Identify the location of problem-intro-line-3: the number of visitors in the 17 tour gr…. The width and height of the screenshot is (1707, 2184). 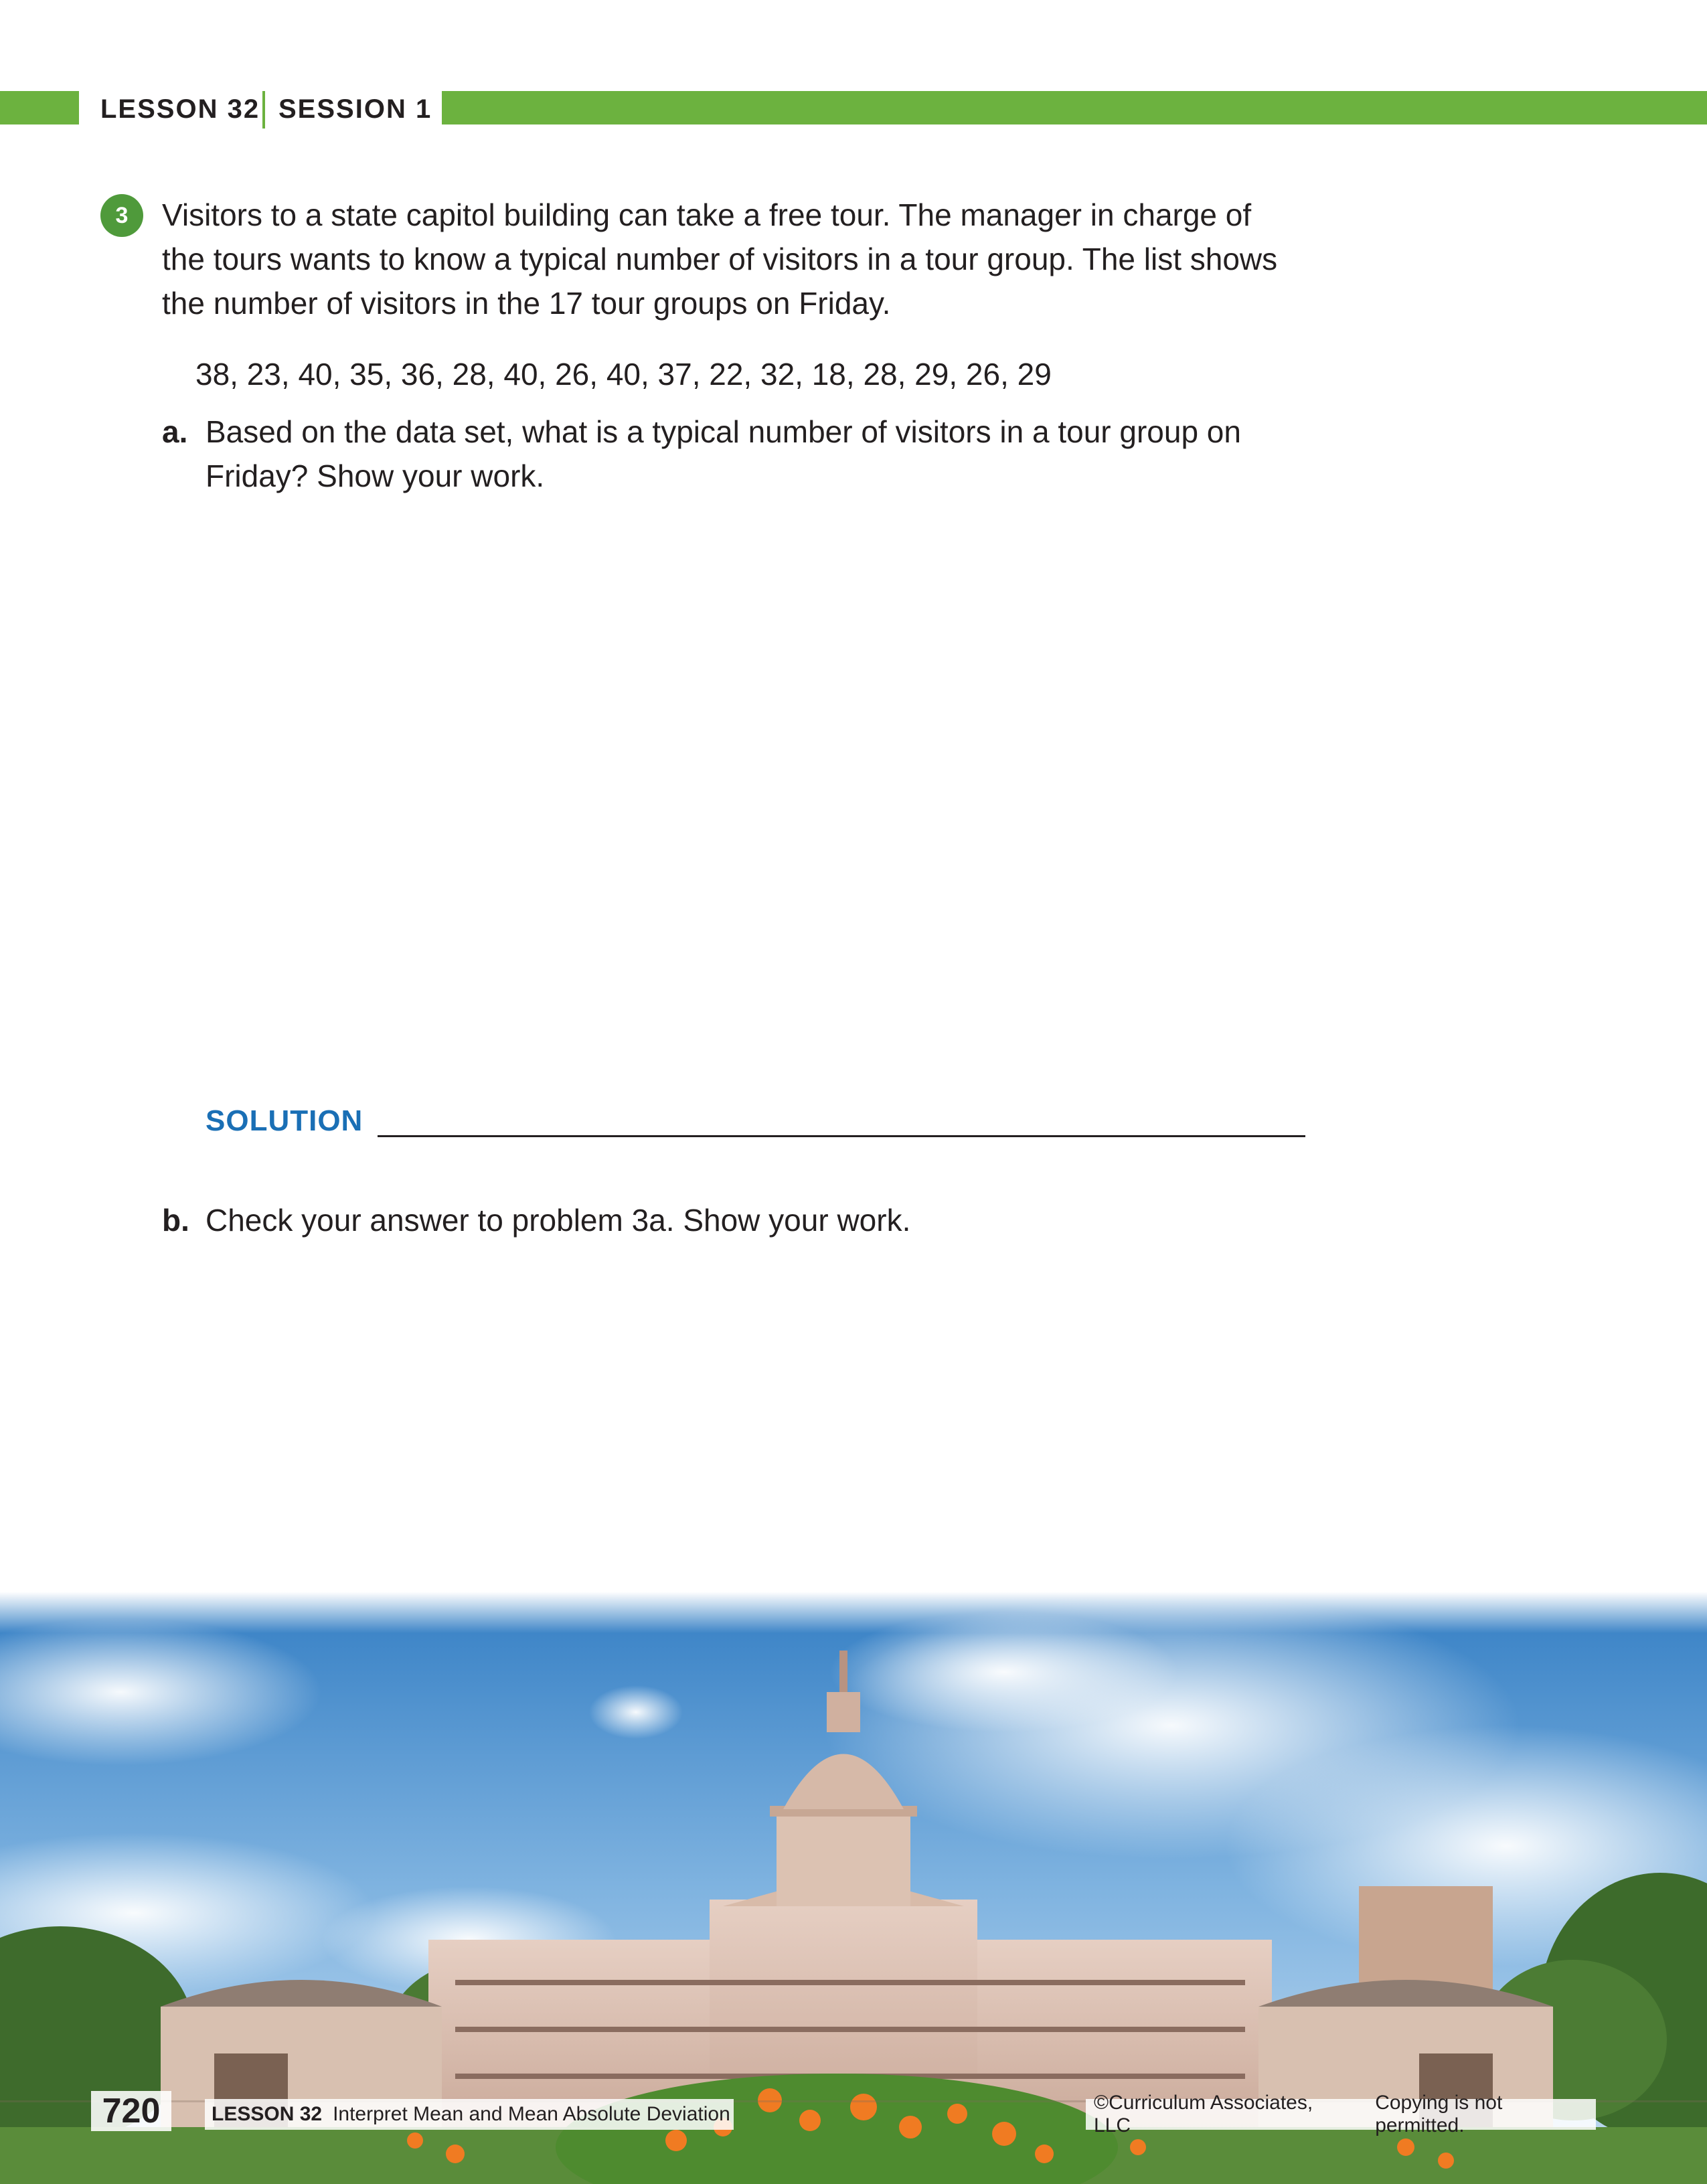
(526, 303).